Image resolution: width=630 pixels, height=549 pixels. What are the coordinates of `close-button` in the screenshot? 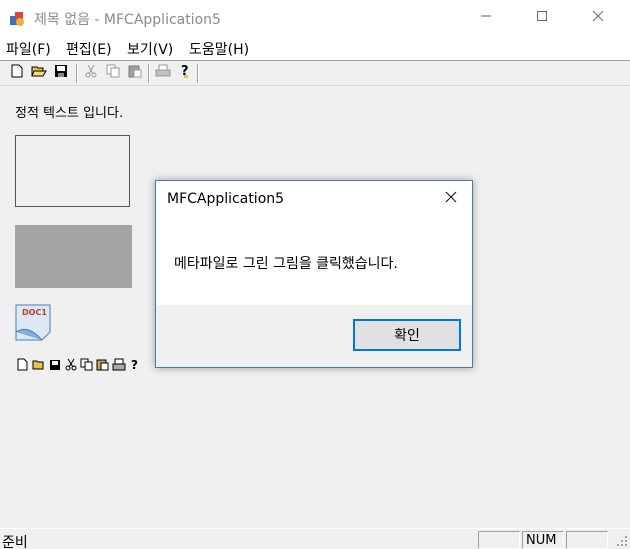 It's located at (598, 18).